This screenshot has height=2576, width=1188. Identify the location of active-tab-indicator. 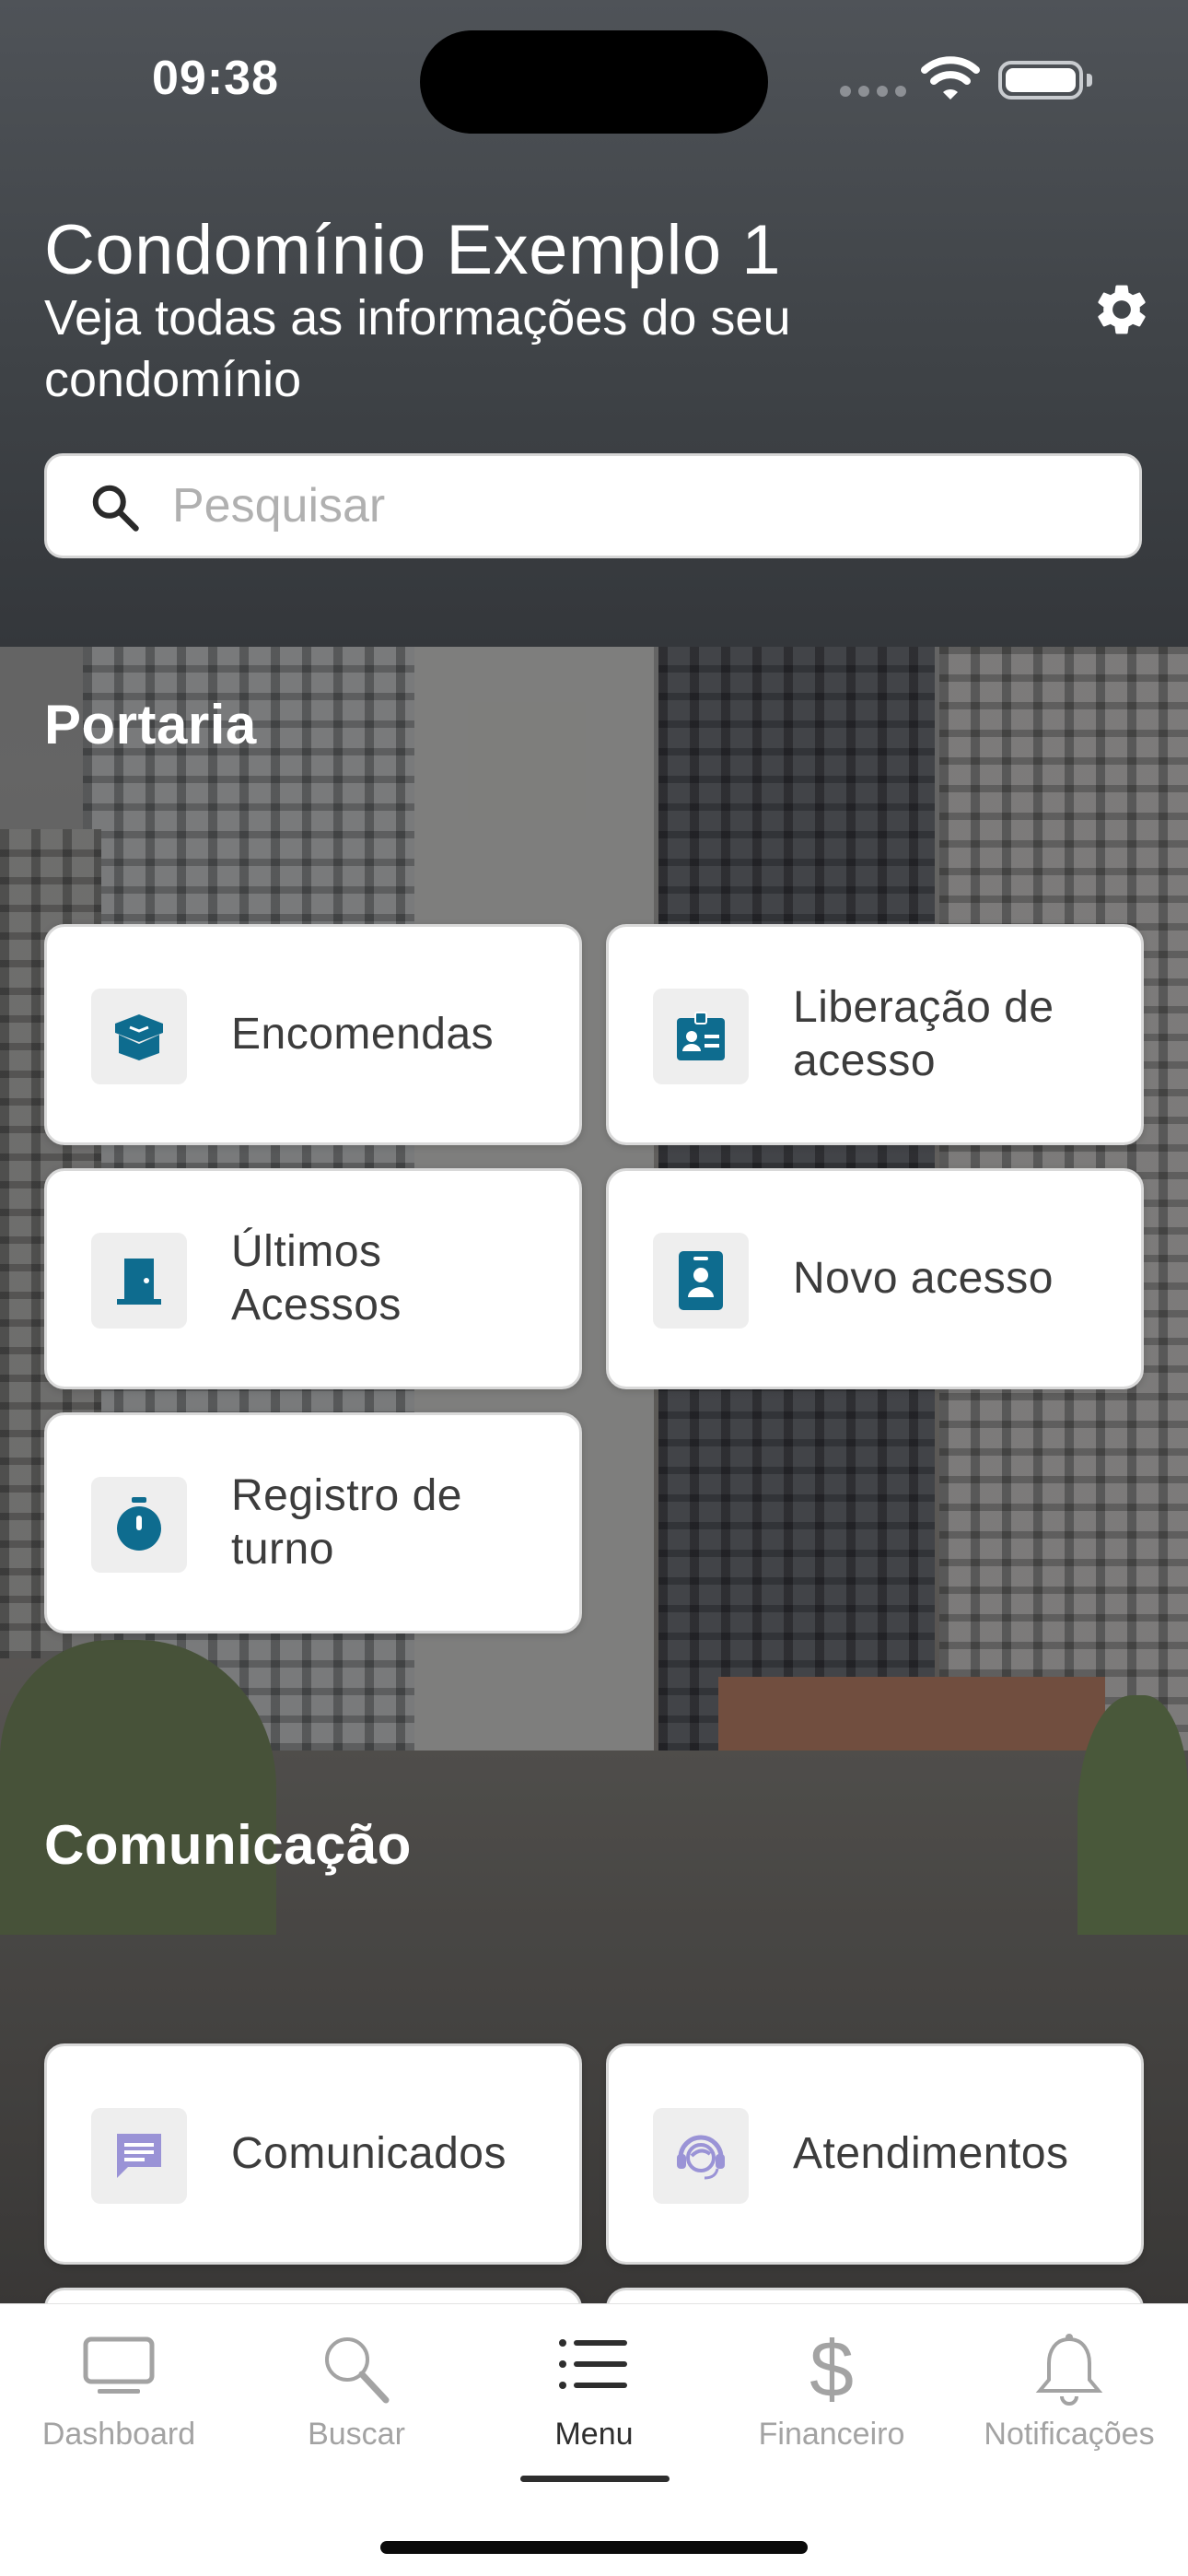
(595, 2479).